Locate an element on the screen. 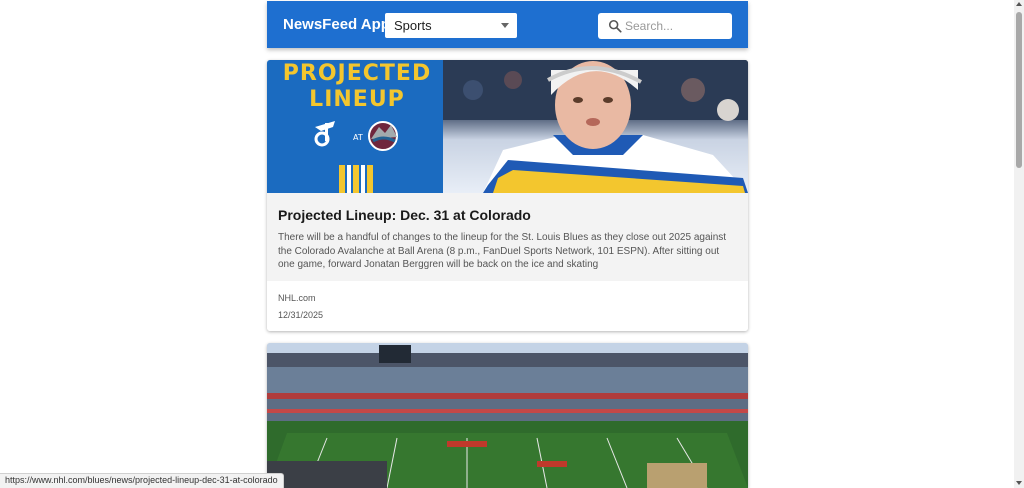 This screenshot has height=488, width=1024. player-illustration is located at coordinates (595, 126).